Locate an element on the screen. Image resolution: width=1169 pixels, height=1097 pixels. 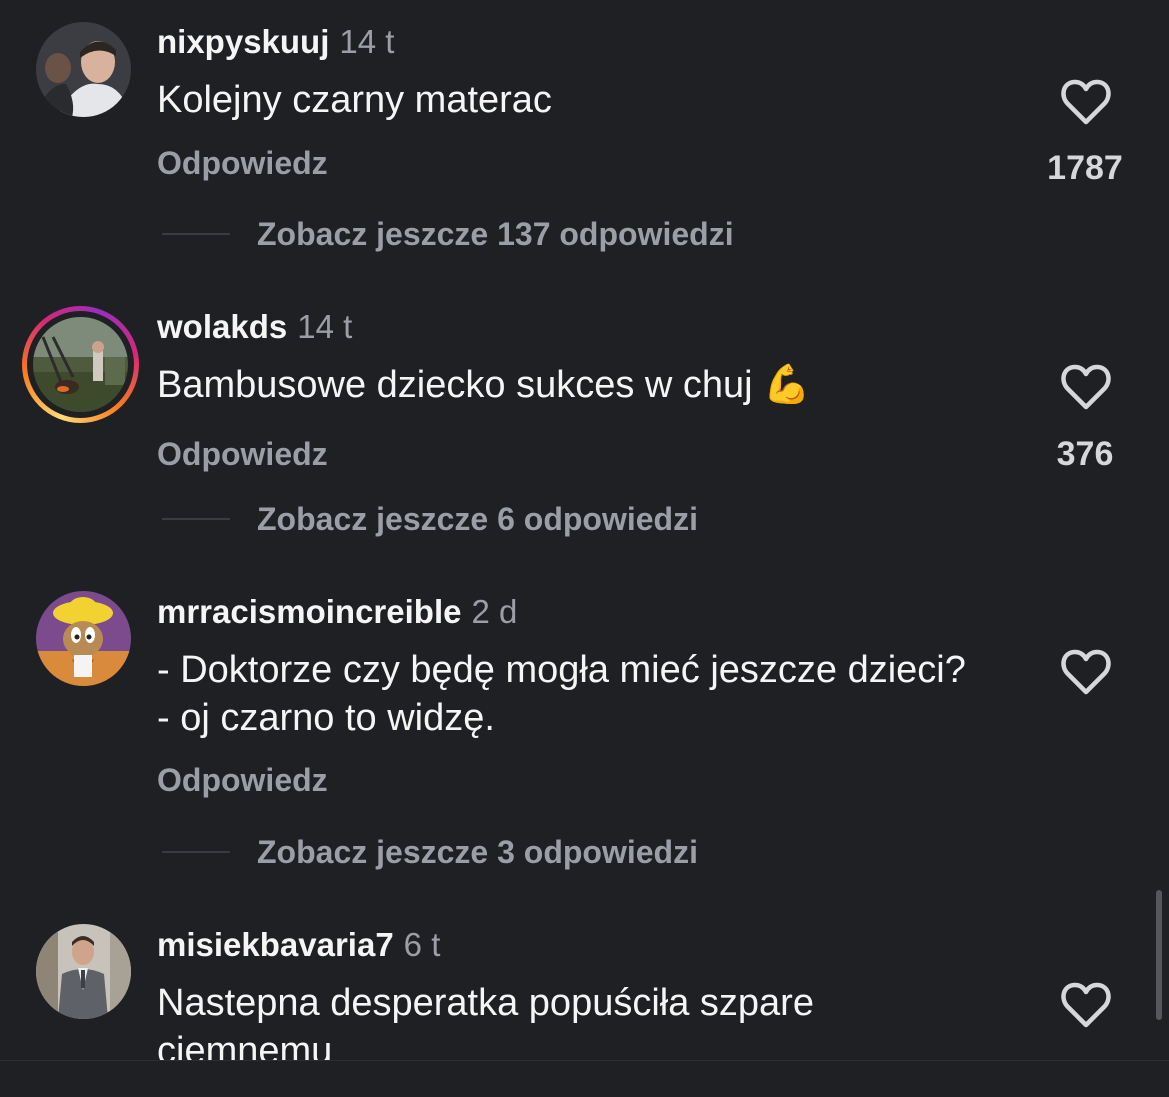
comment-header: nixpyskuuj 14 t is located at coordinates (275, 42).